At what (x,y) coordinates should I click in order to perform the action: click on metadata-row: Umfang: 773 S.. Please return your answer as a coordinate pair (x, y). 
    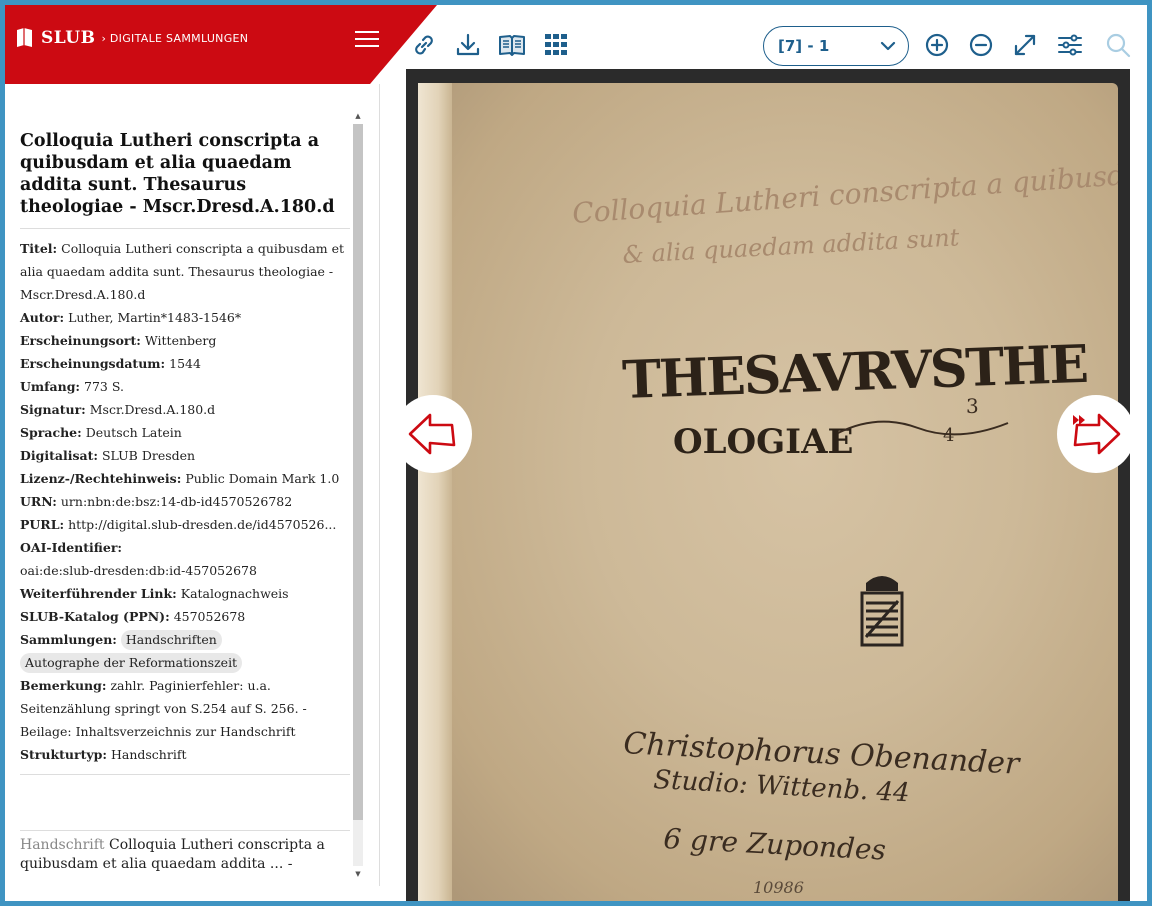
    Looking at the image, I should click on (72, 386).